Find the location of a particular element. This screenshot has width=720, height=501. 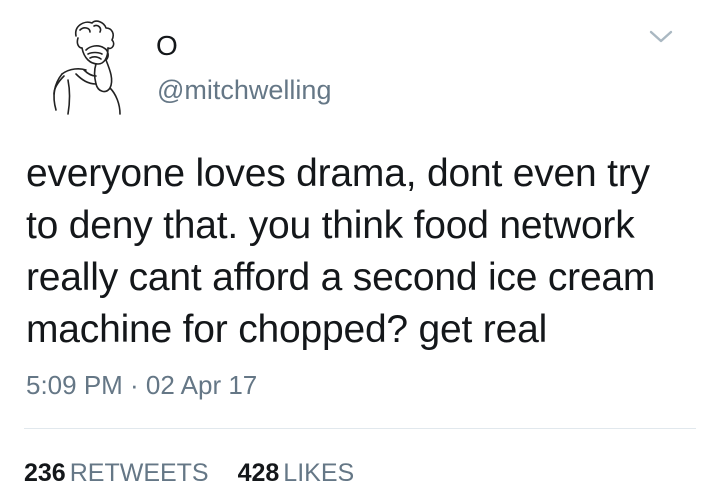

retweets-count: 236 is located at coordinates (45, 473).